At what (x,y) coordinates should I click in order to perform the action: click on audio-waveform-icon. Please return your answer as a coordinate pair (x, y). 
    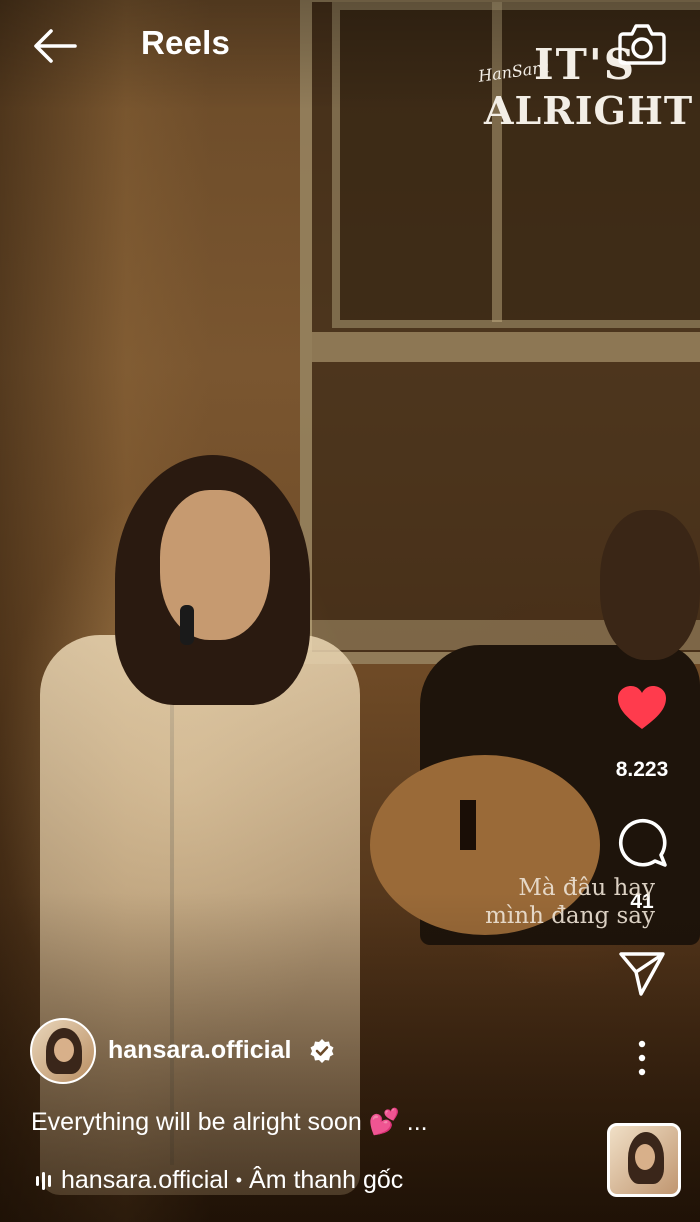
    Looking at the image, I should click on (43, 1180).